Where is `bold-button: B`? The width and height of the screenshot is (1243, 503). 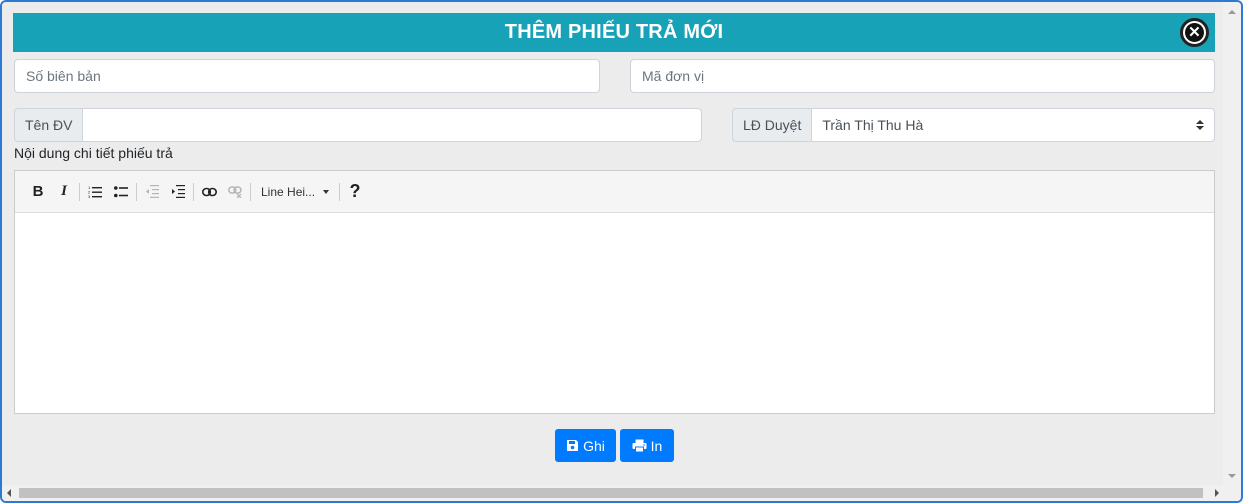 bold-button: B is located at coordinates (38, 192).